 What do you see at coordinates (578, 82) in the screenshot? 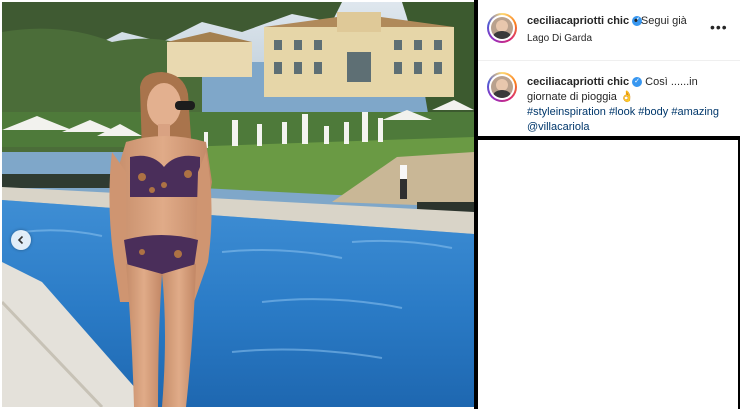
I see `caption-username: ceciliacapriotti chic` at bounding box center [578, 82].